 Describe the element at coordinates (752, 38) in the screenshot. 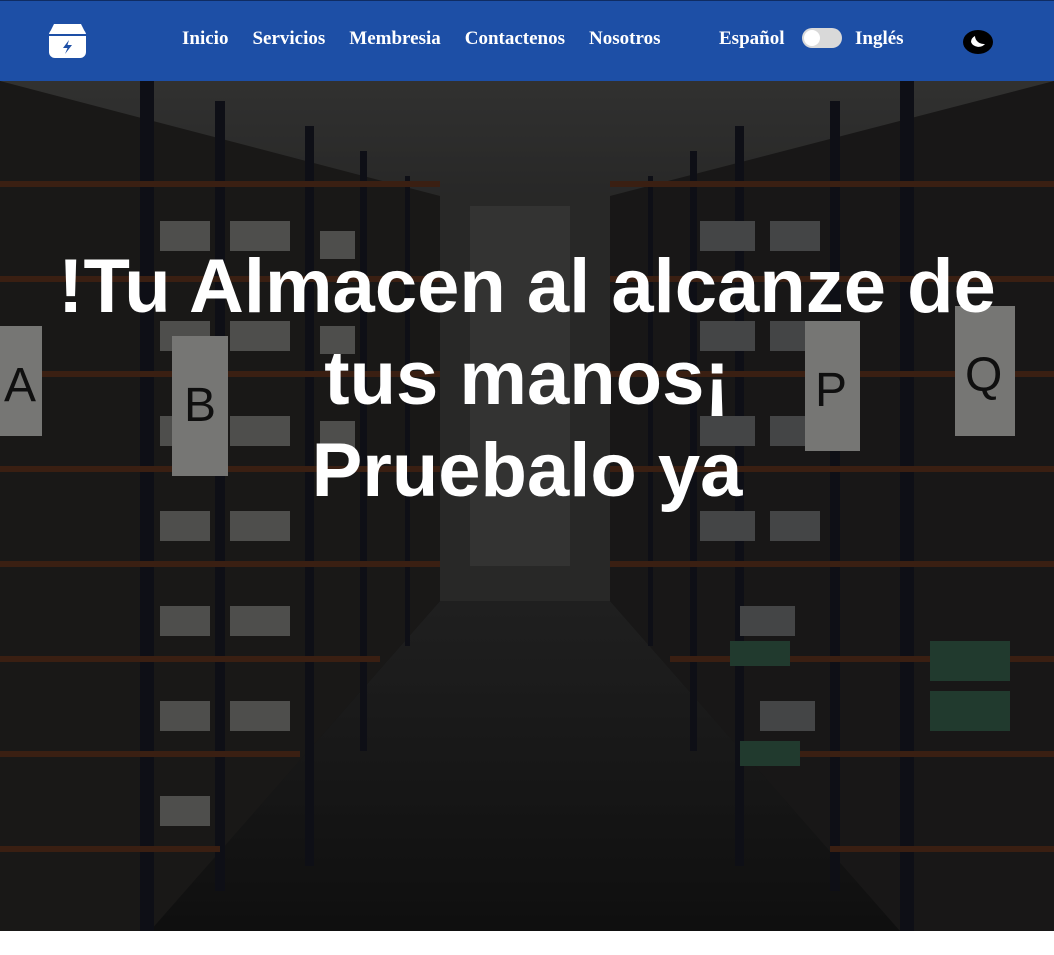

I see `language-label-spanish: Español` at that location.